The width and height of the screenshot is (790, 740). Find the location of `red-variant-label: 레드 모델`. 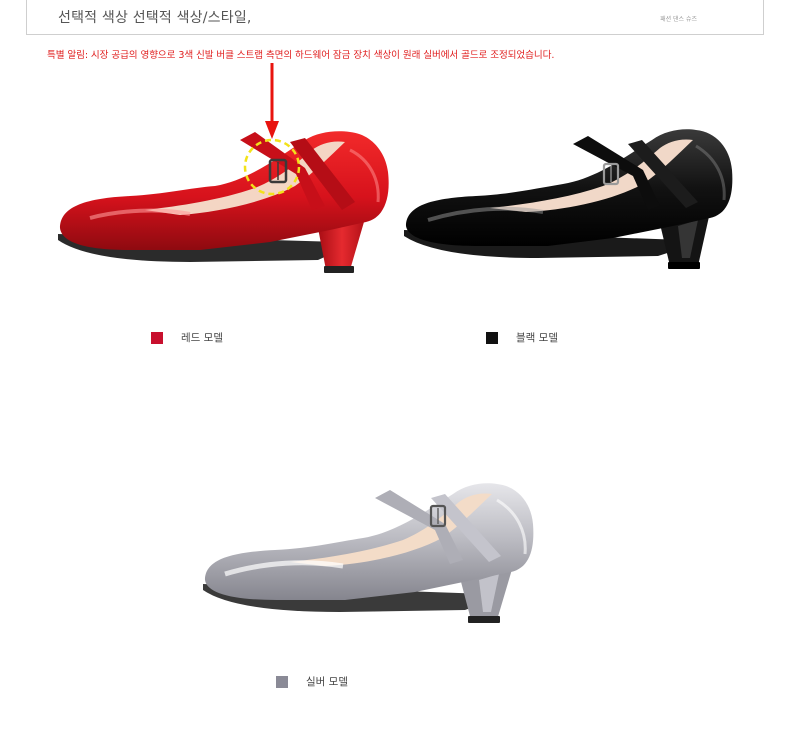

red-variant-label: 레드 모델 is located at coordinates (202, 338).